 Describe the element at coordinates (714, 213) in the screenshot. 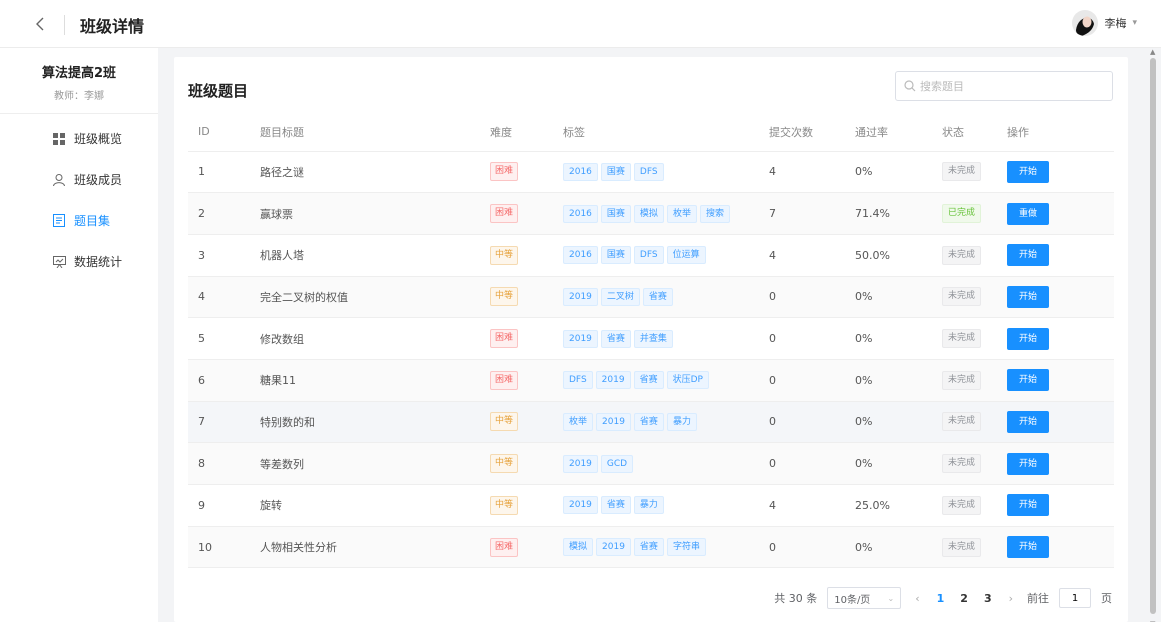

I see `tag: 搜索` at that location.